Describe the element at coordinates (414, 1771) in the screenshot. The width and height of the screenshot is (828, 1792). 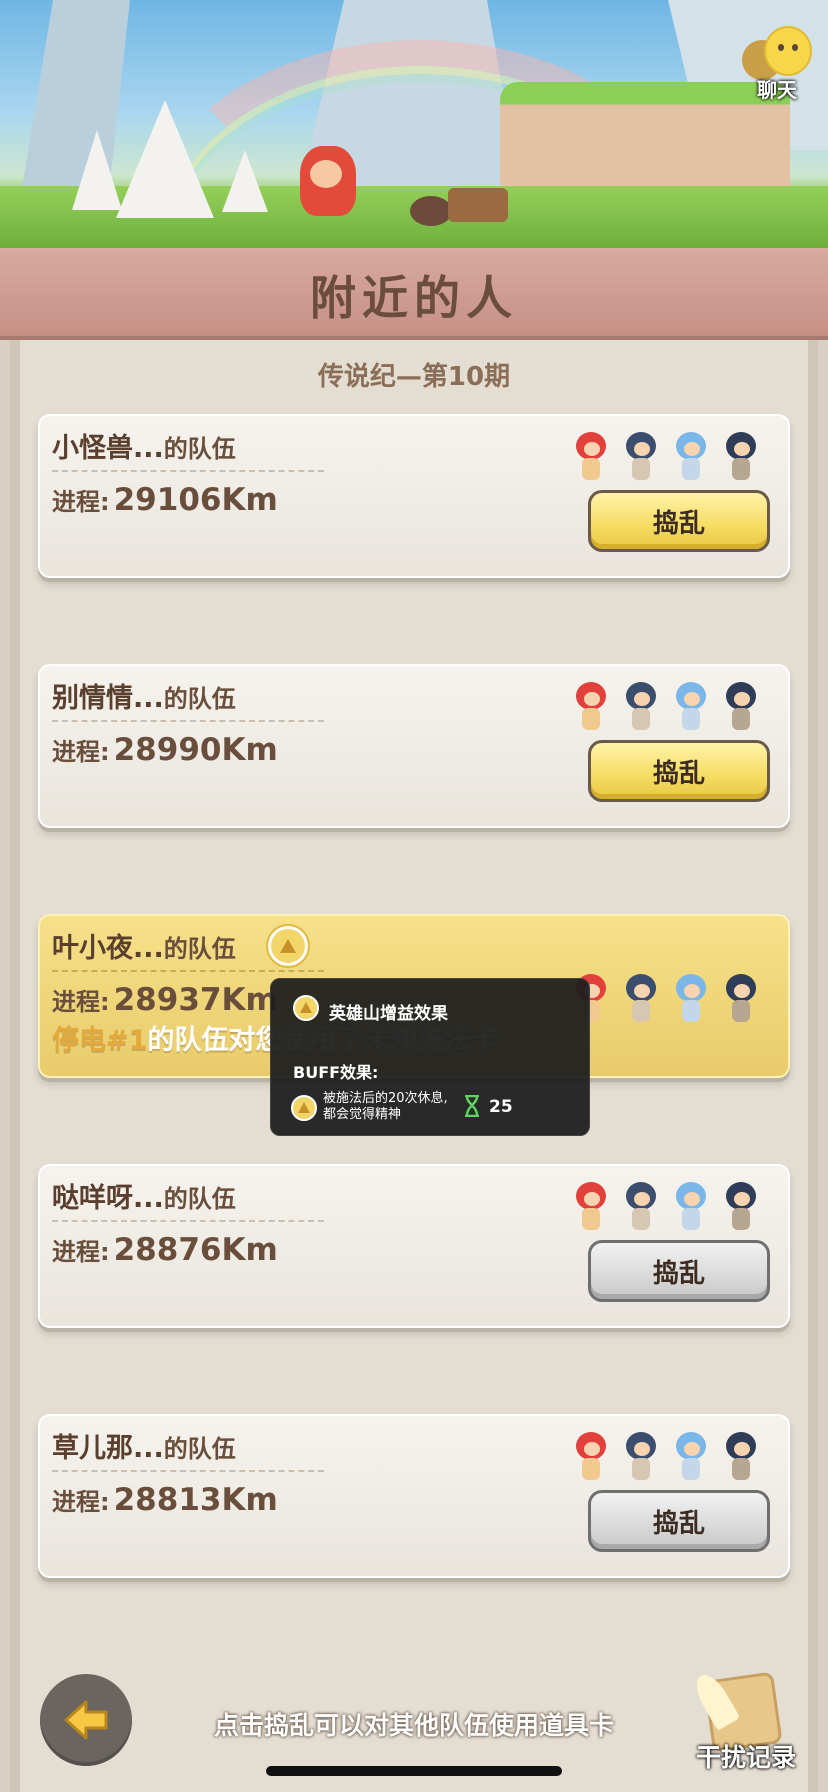
I see `home-indicator` at that location.